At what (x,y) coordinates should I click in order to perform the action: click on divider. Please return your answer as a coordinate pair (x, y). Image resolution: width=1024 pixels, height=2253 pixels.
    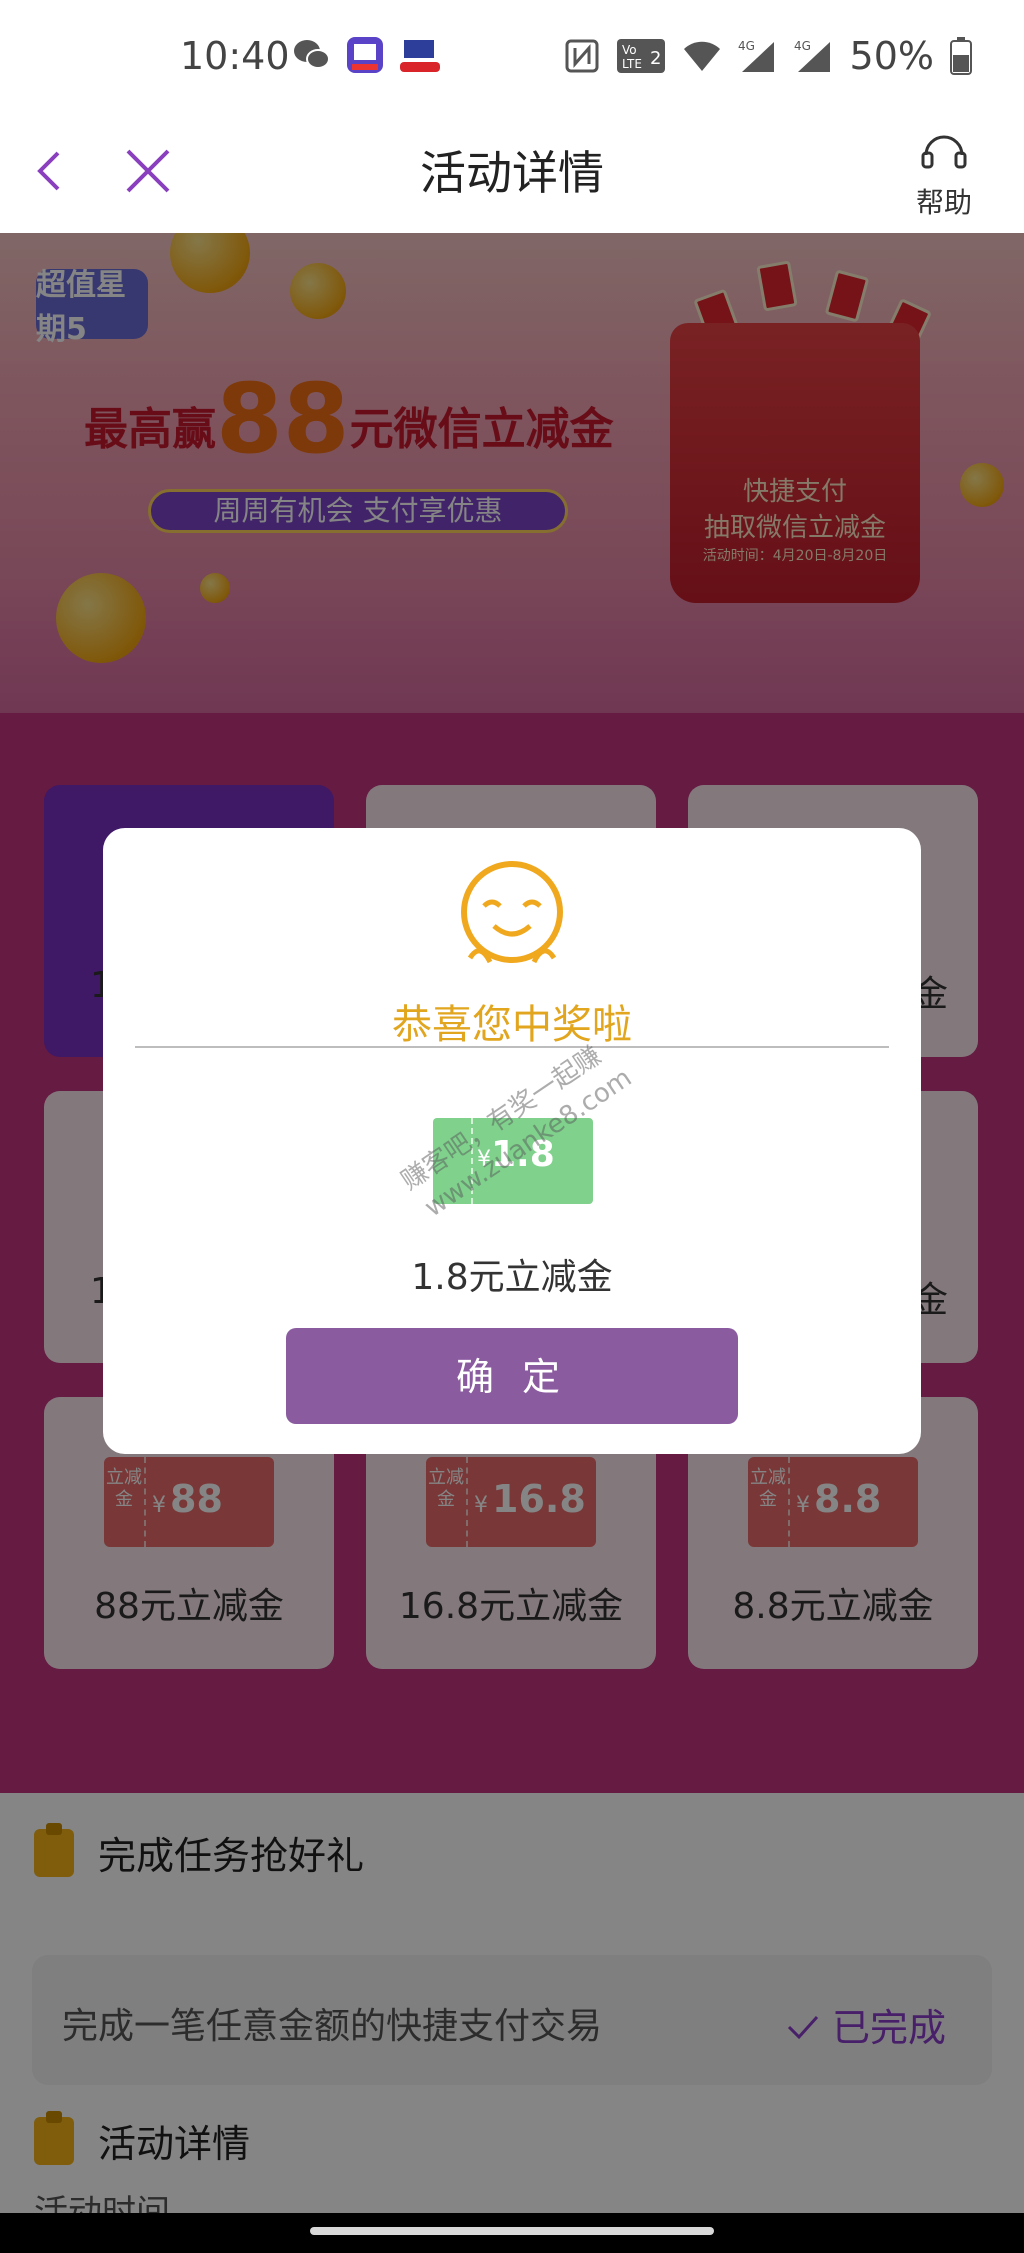
    Looking at the image, I should click on (512, 1047).